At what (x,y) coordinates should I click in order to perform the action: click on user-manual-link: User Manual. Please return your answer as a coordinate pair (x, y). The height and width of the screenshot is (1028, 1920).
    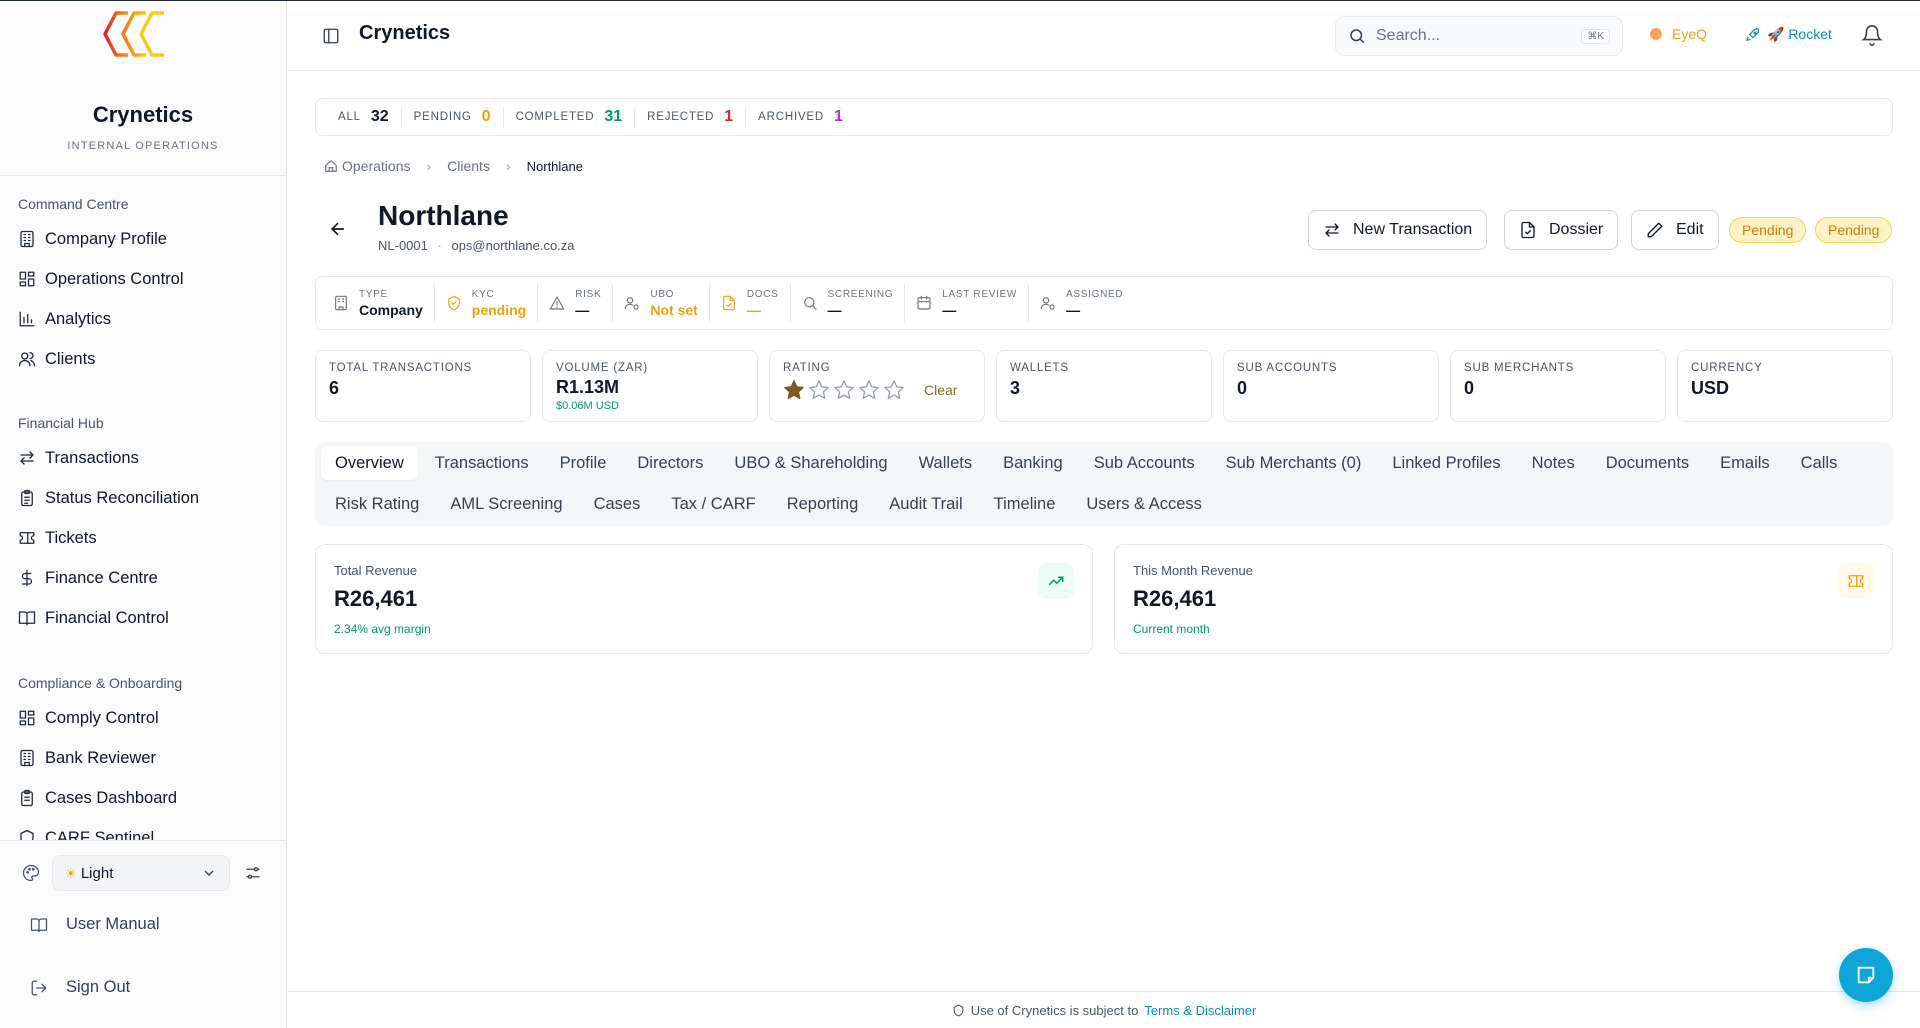
    Looking at the image, I should click on (95, 924).